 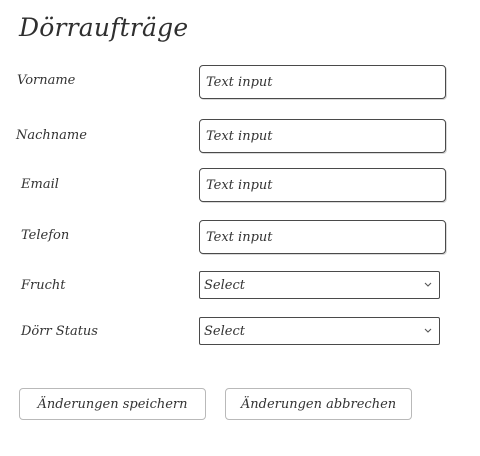 I want to click on field-frucht-label: Frucht, so click(x=43, y=285).